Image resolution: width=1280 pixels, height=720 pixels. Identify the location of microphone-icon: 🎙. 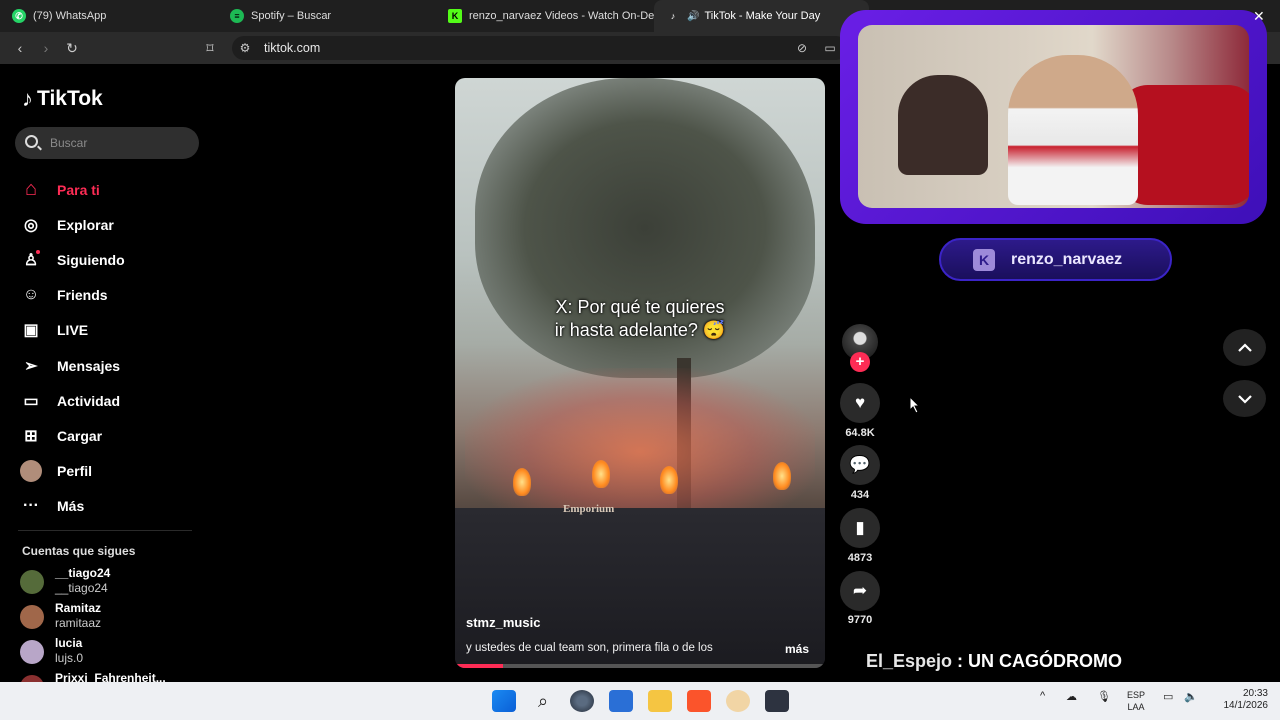
(1104, 696).